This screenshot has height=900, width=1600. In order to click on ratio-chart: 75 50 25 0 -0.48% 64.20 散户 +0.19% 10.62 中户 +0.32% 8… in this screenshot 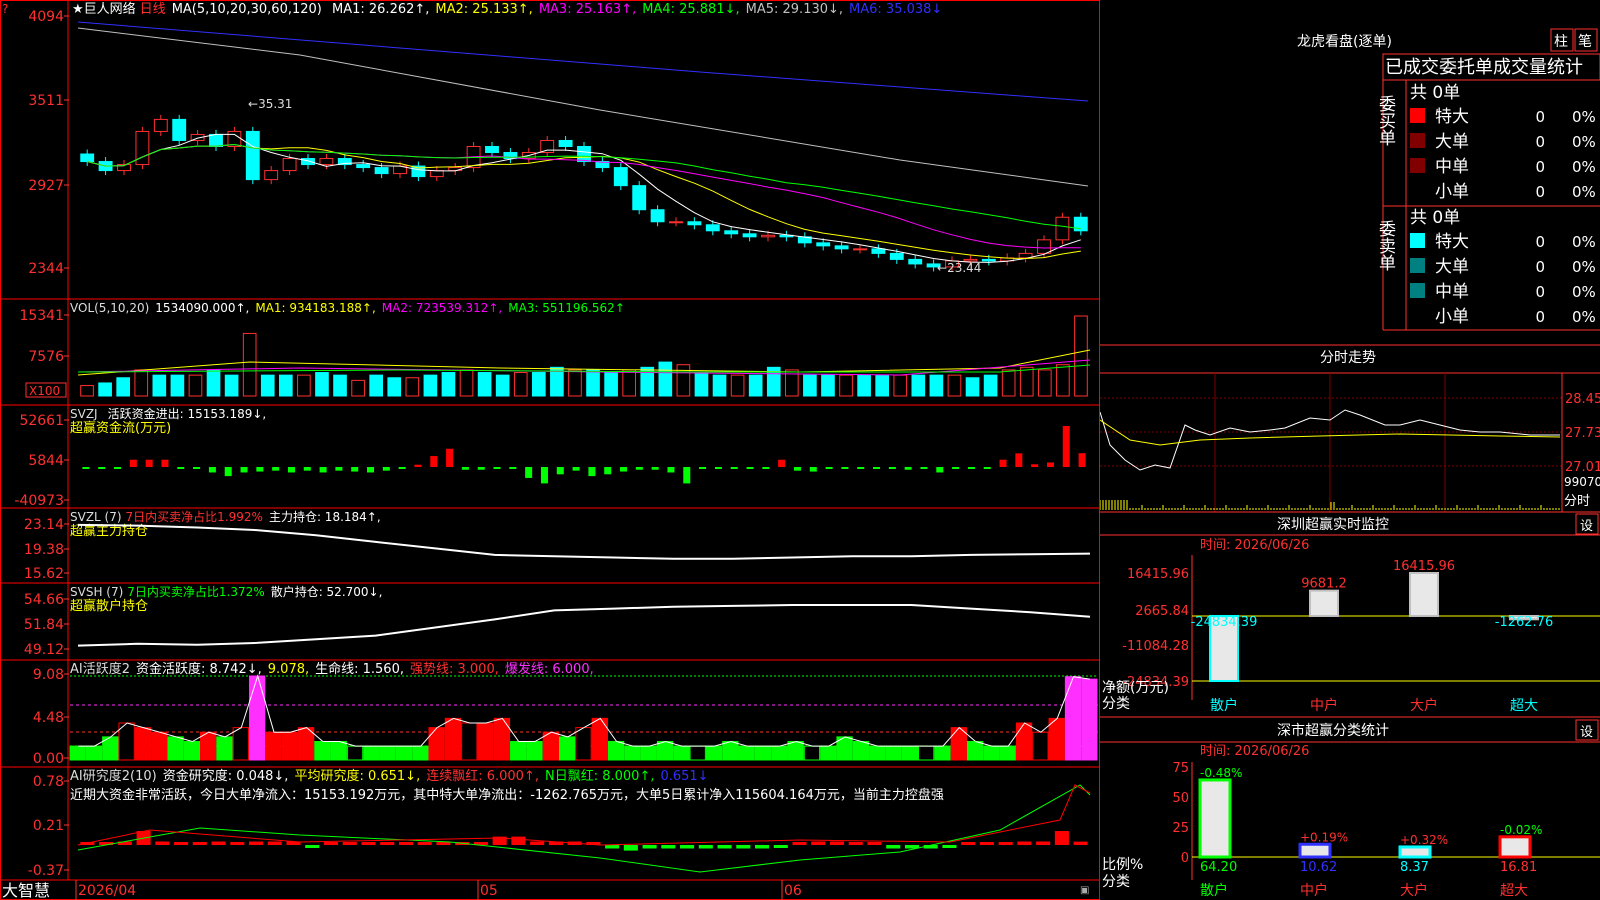, I will do `click(1351, 830)`.